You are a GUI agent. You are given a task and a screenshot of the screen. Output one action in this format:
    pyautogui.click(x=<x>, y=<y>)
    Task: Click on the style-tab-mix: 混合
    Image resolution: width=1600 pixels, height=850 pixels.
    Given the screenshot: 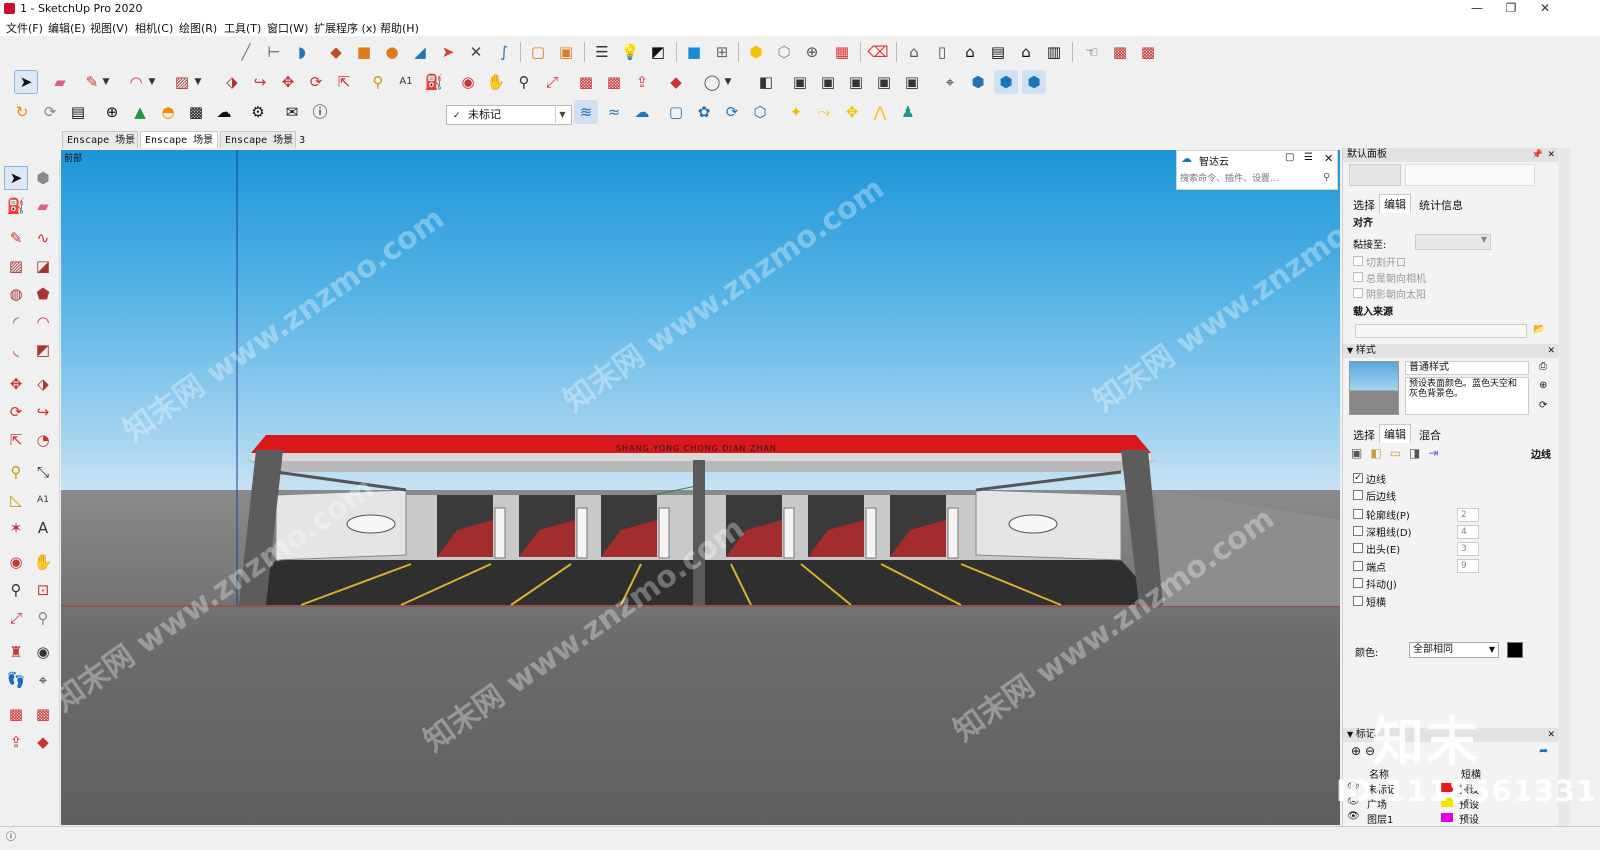 What is the action you would take?
    pyautogui.click(x=1430, y=435)
    